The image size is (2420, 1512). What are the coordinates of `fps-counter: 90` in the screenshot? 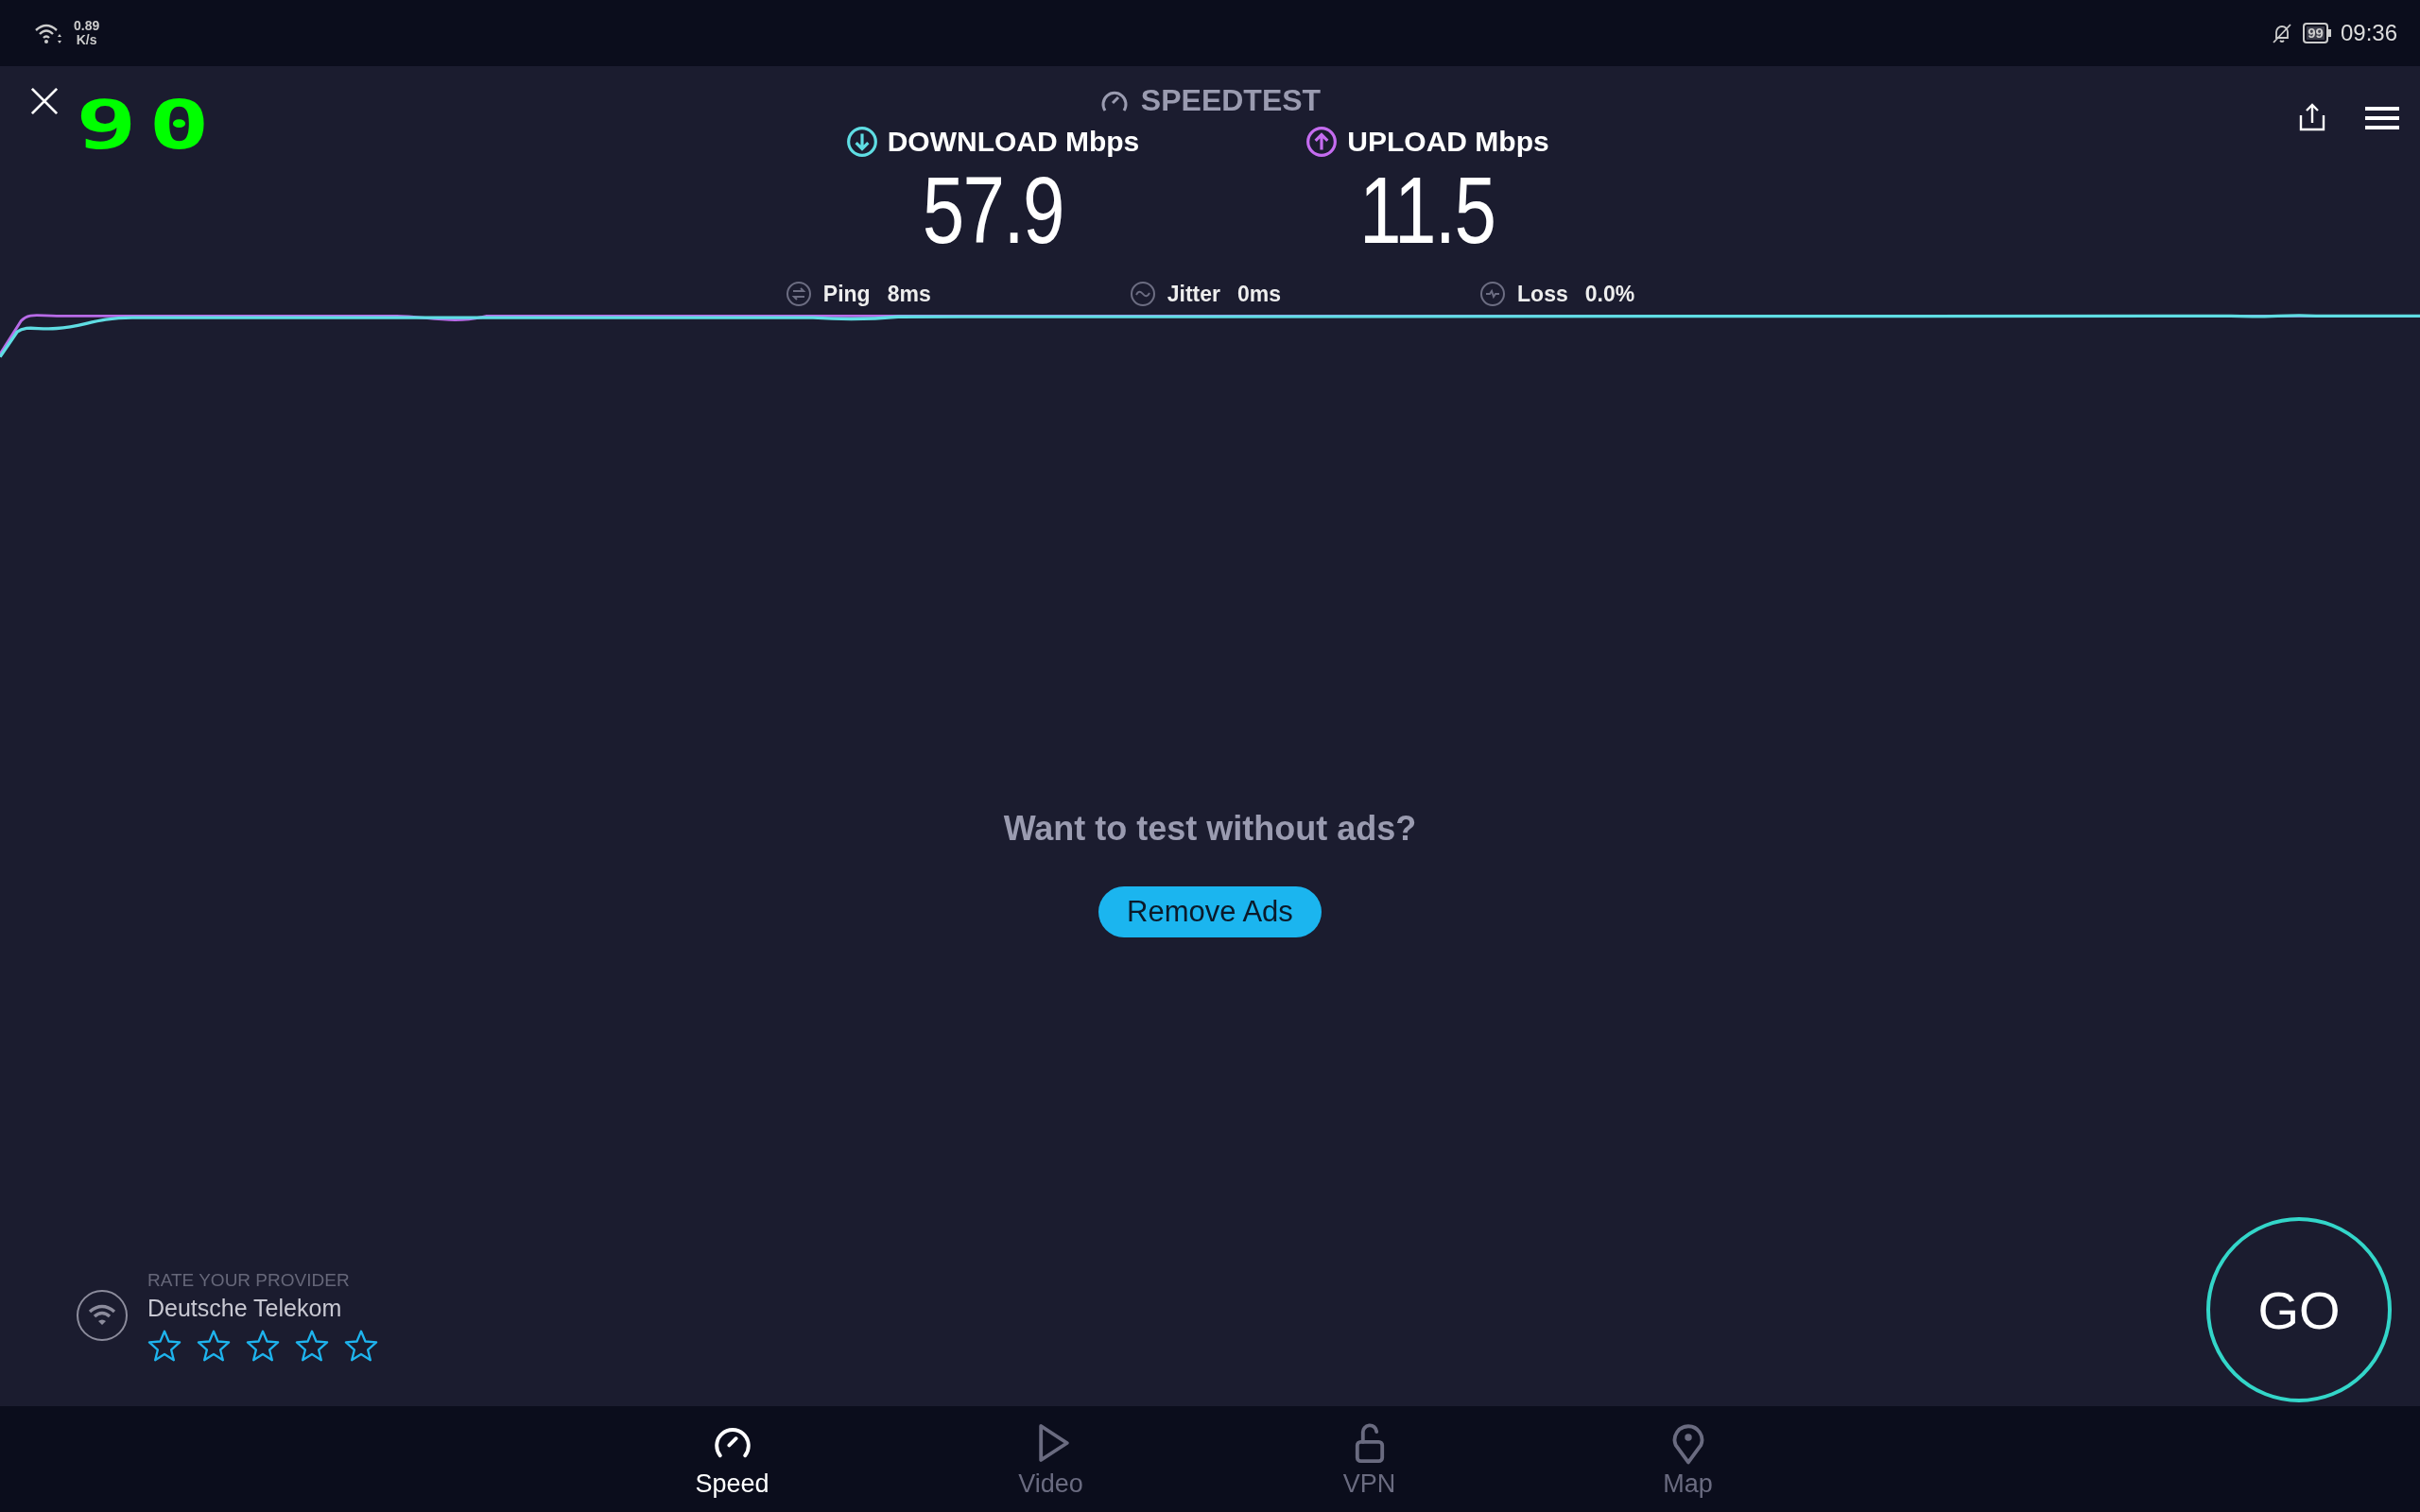 It's located at (149, 124).